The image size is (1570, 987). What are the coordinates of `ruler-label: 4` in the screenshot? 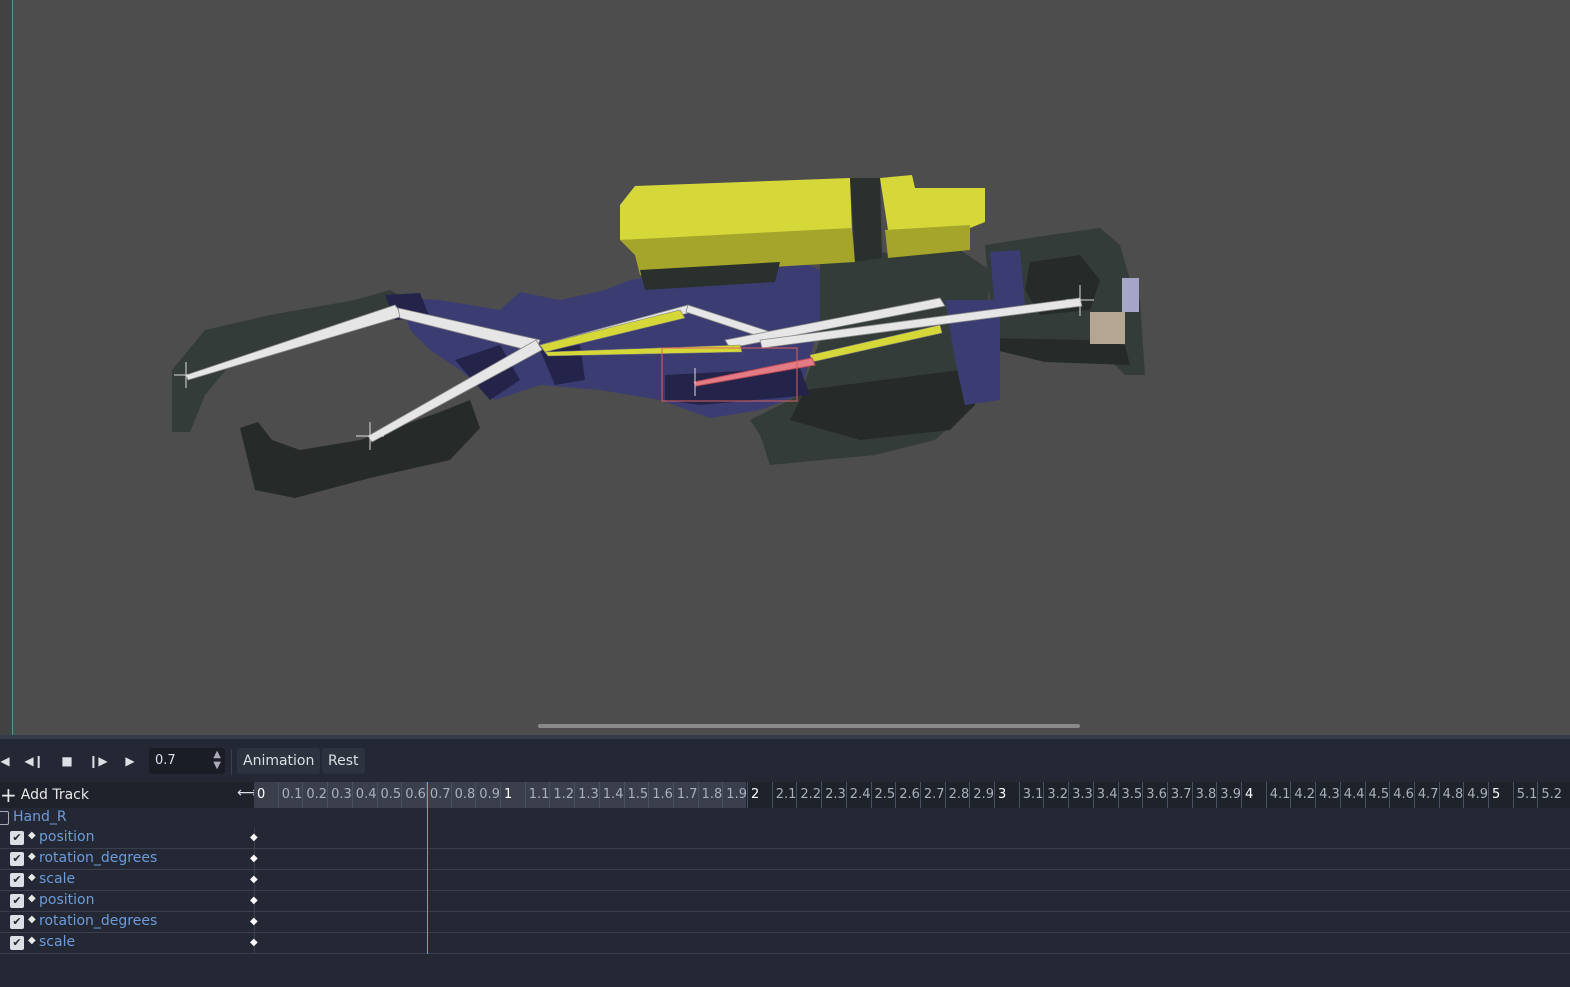 It's located at (1249, 794).